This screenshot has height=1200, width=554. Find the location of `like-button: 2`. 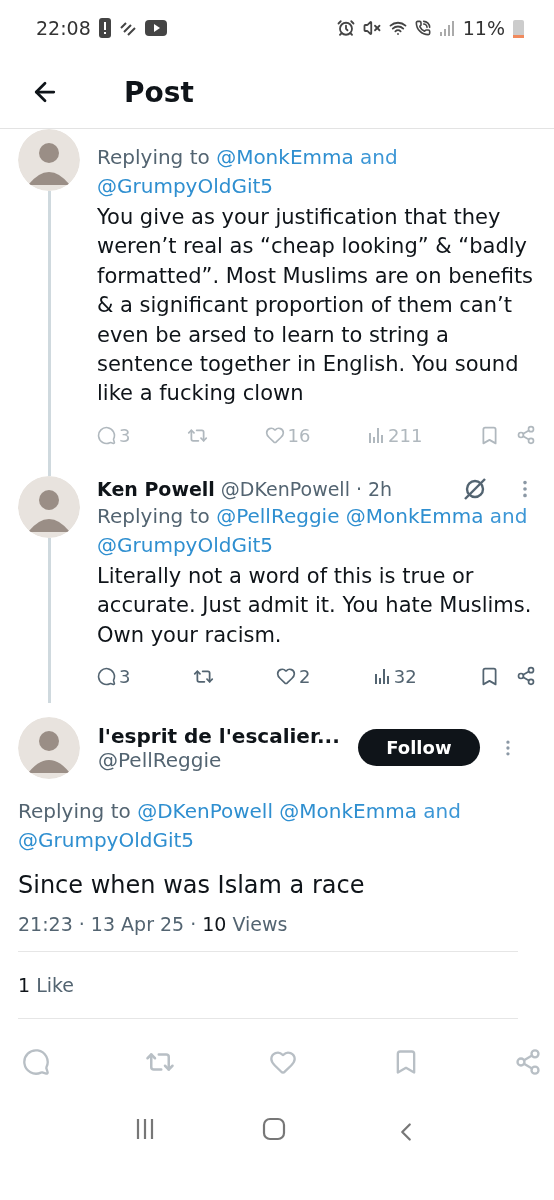

like-button: 2 is located at coordinates (293, 676).